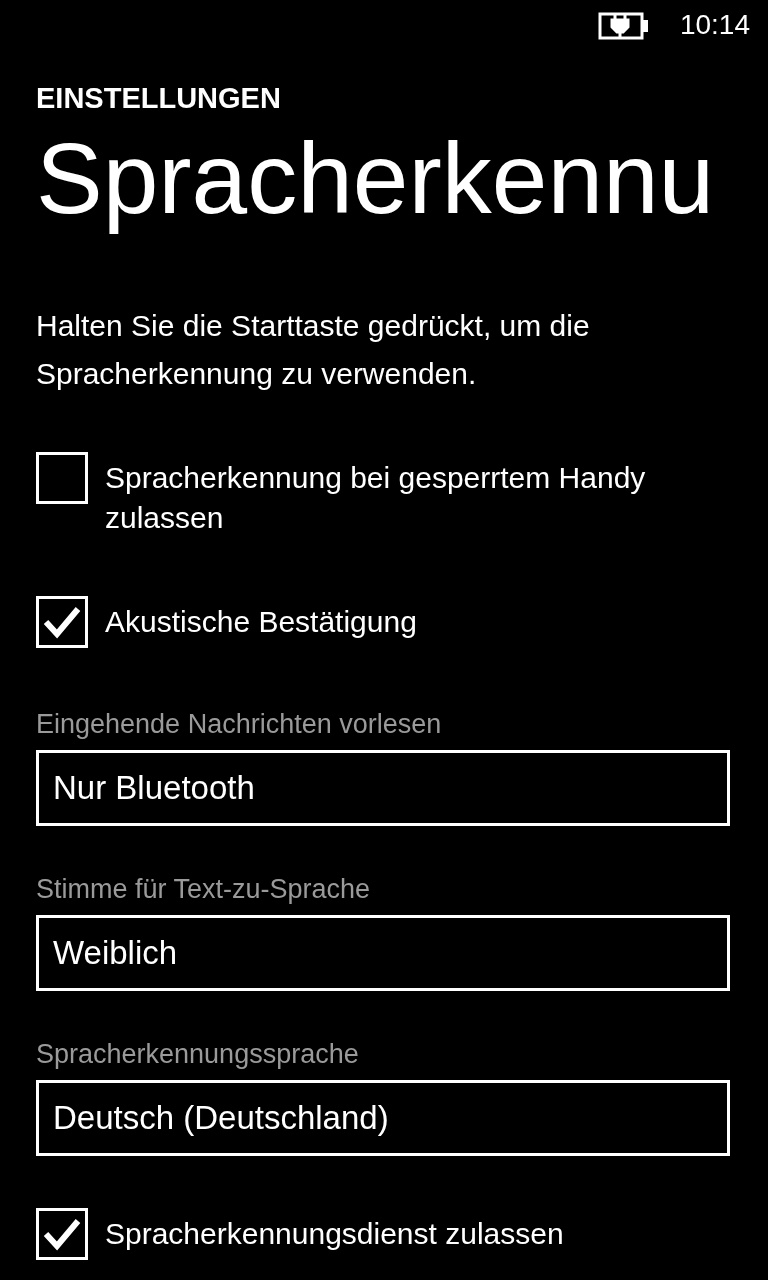 Image resolution: width=768 pixels, height=1280 pixels. I want to click on section-title: EINSTELLUNGEN, so click(158, 98).